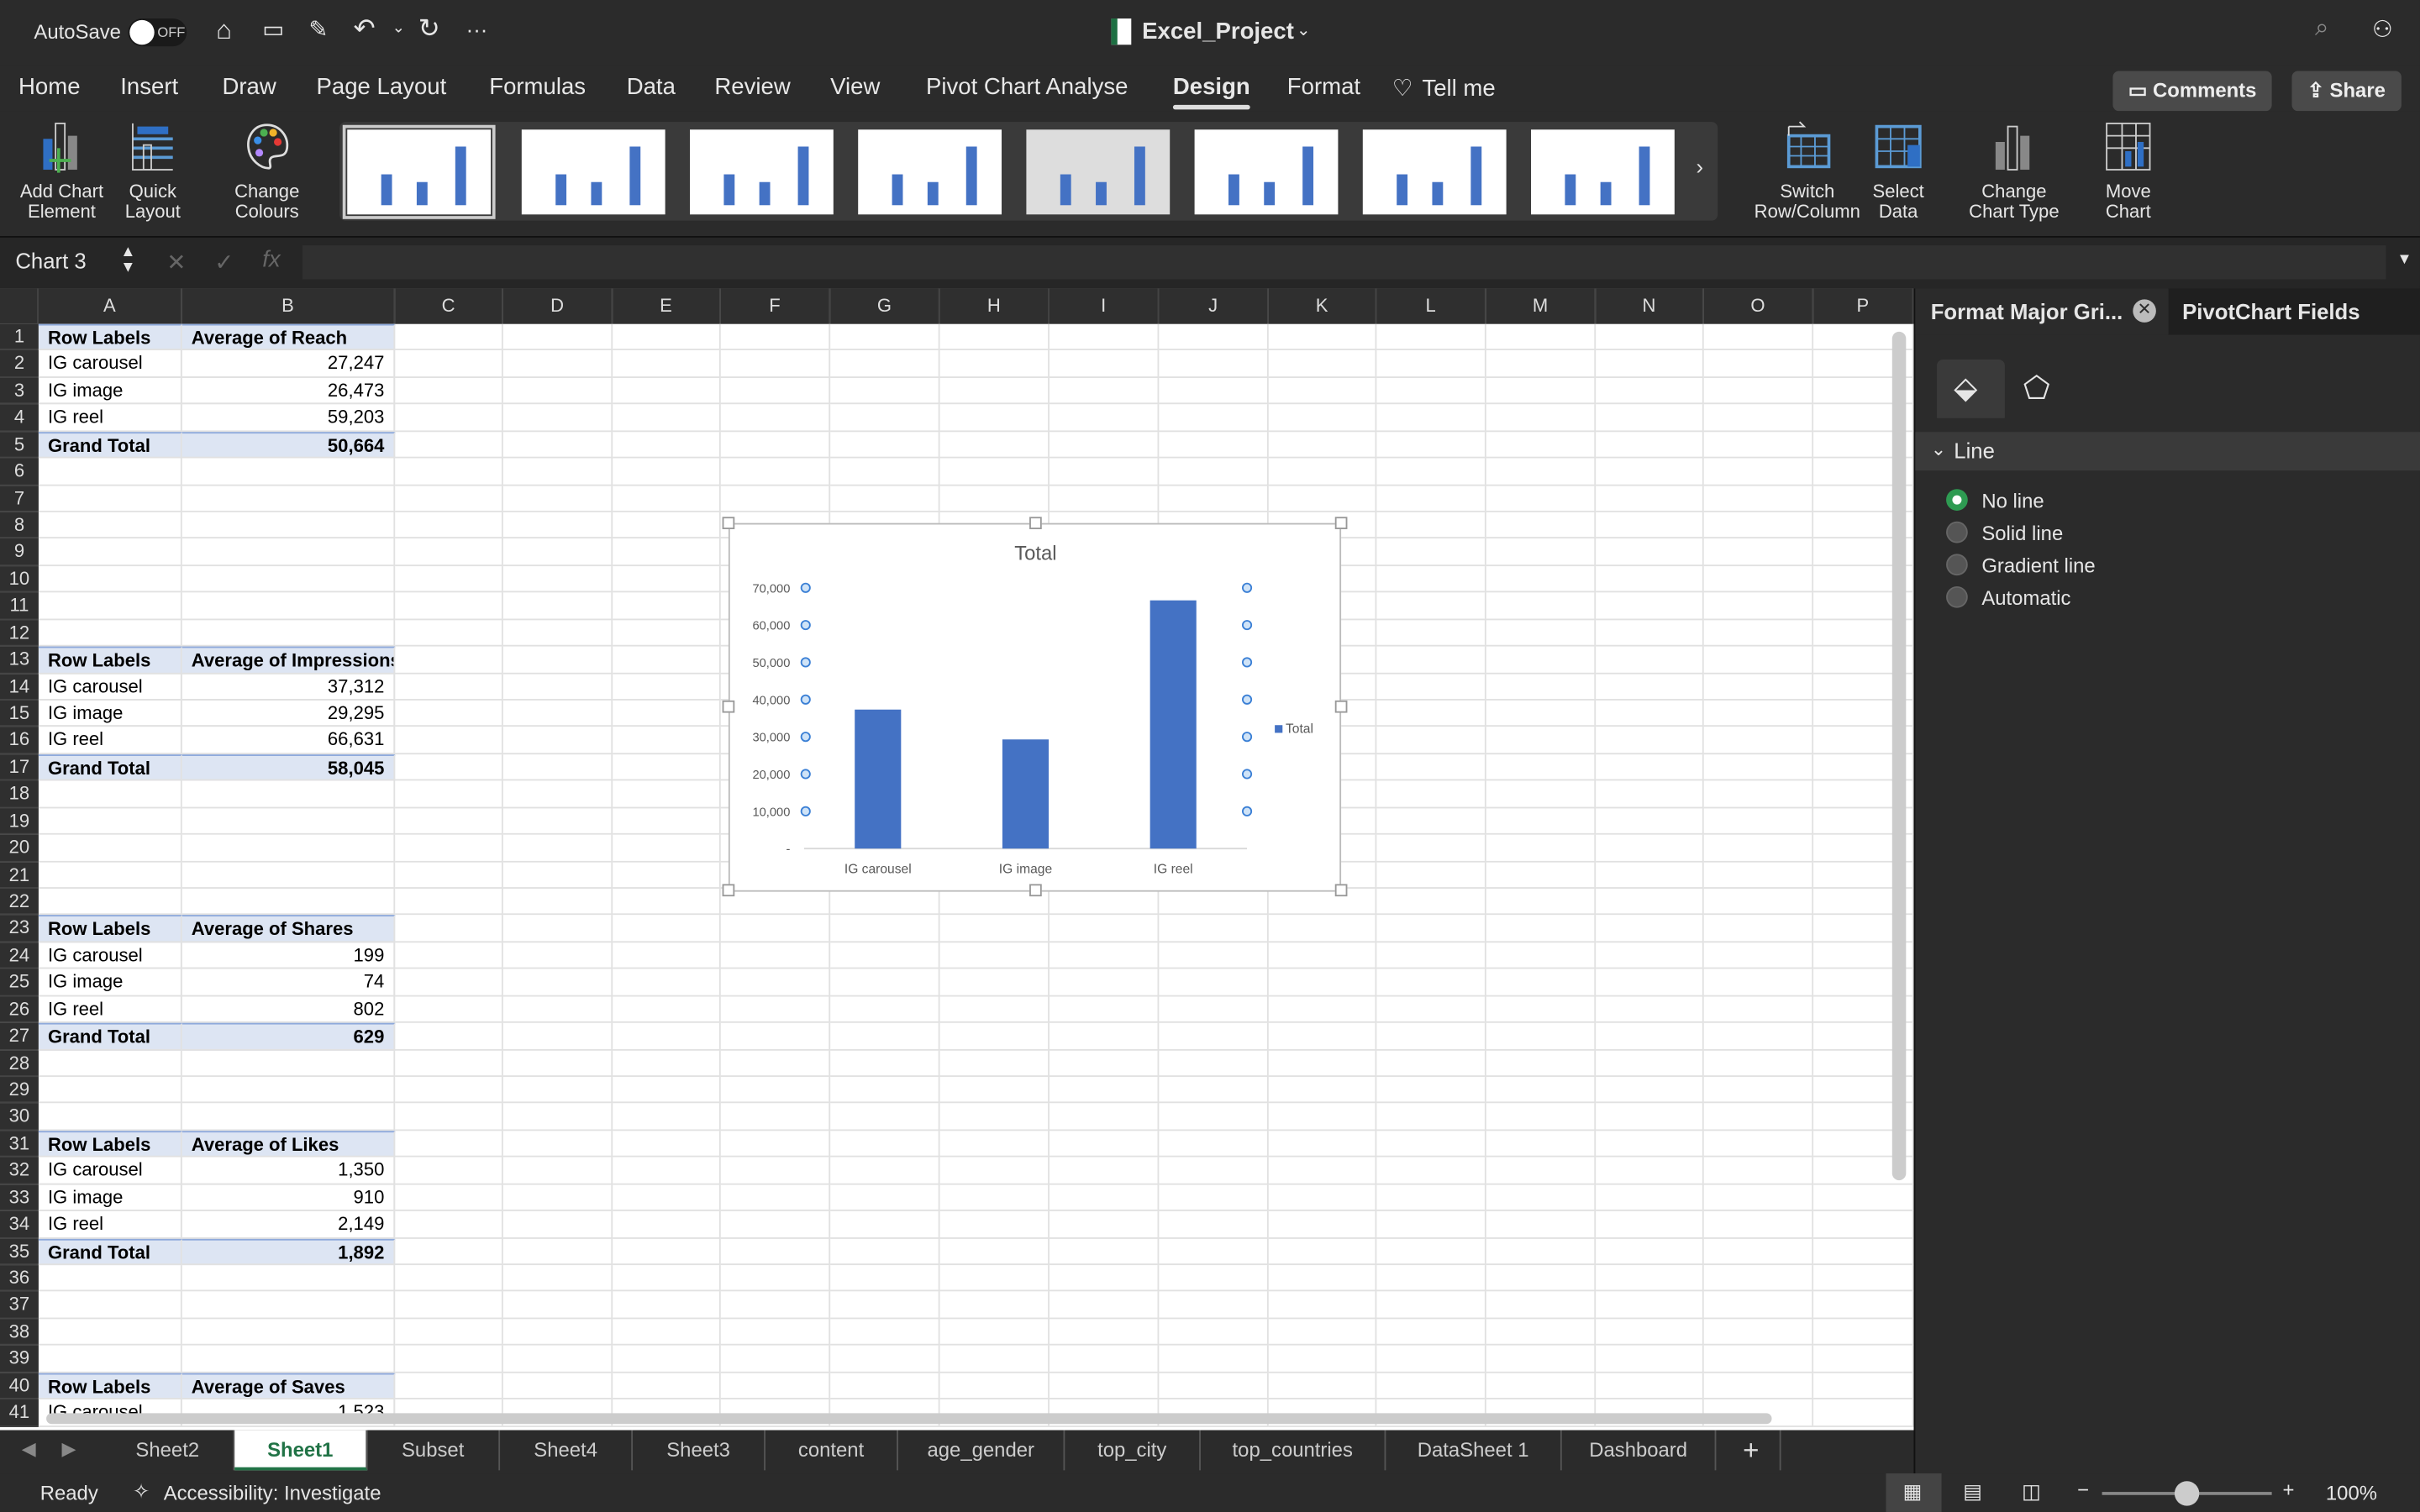  Describe the element at coordinates (19, 1010) in the screenshot. I see `row-header-26: 26` at that location.